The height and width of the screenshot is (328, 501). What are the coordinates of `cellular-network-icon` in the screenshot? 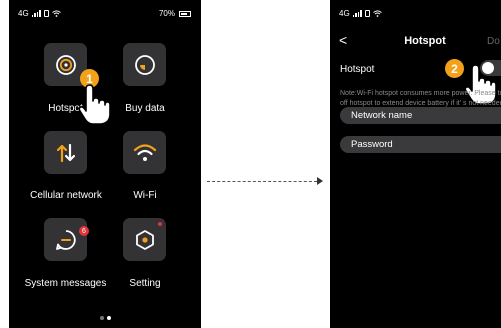 It's located at (65, 152).